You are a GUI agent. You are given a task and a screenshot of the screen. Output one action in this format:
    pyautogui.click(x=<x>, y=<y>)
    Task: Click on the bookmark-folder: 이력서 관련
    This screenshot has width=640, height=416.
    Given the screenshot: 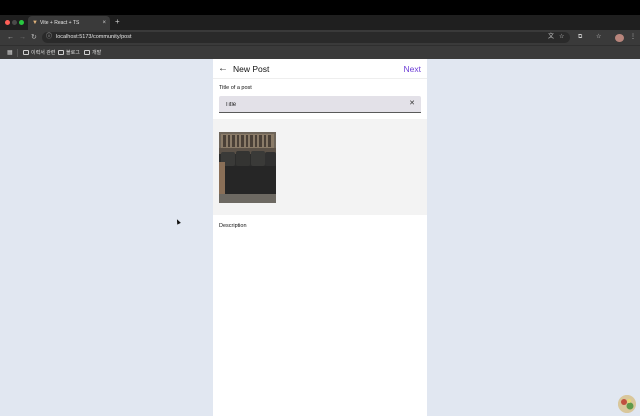 What is the action you would take?
    pyautogui.click(x=39, y=53)
    